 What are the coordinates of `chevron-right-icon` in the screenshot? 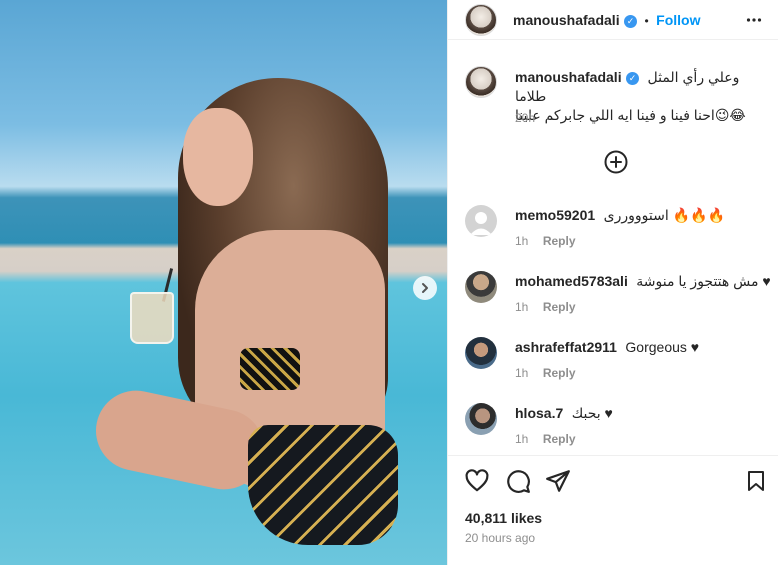 It's located at (425, 288).